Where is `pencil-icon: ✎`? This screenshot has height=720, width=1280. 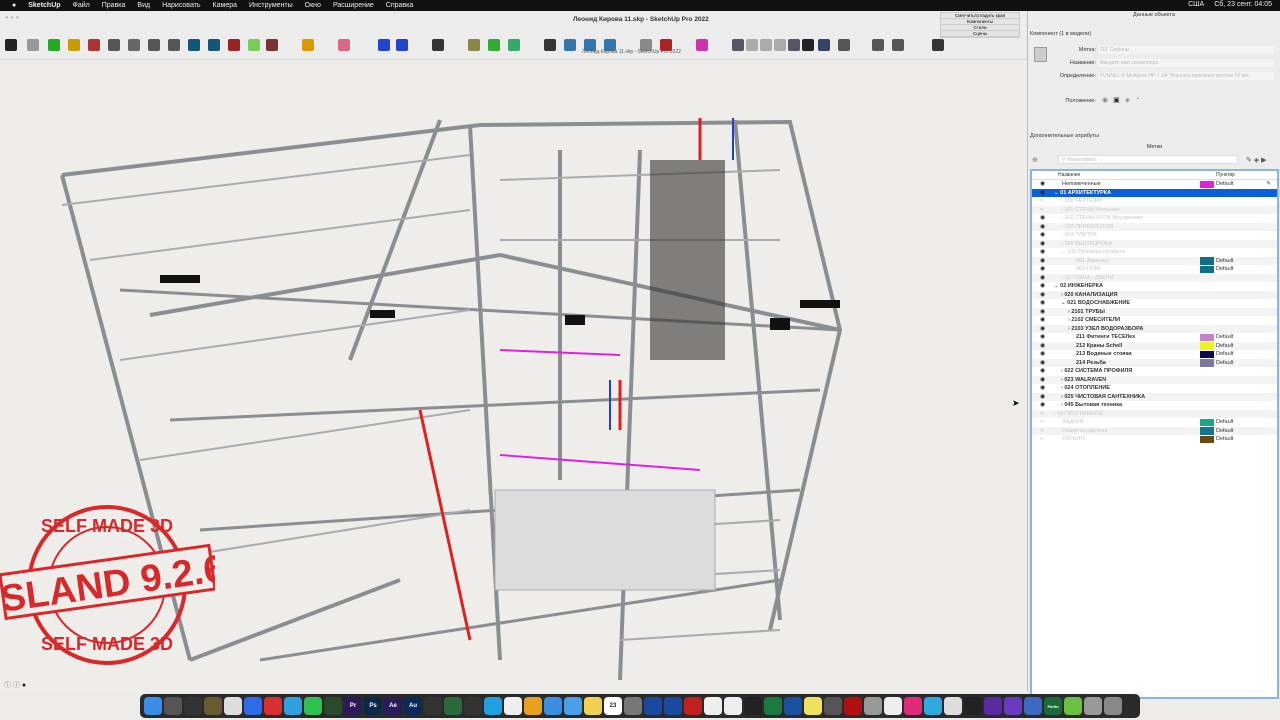 pencil-icon: ✎ is located at coordinates (1268, 184).